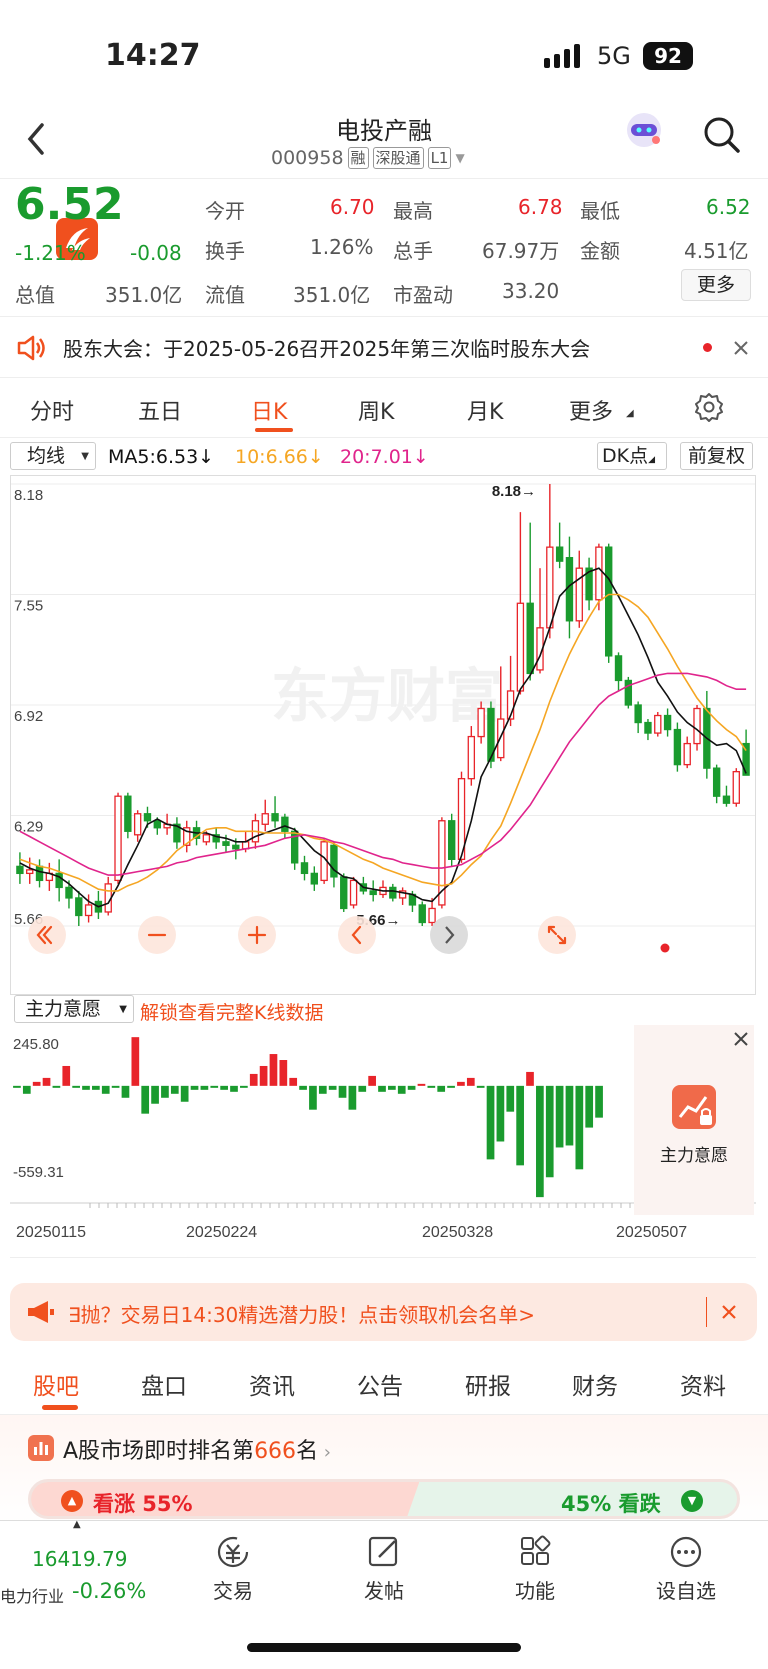  What do you see at coordinates (398, 158) in the screenshot?
I see `tag-connect: 深股通` at bounding box center [398, 158].